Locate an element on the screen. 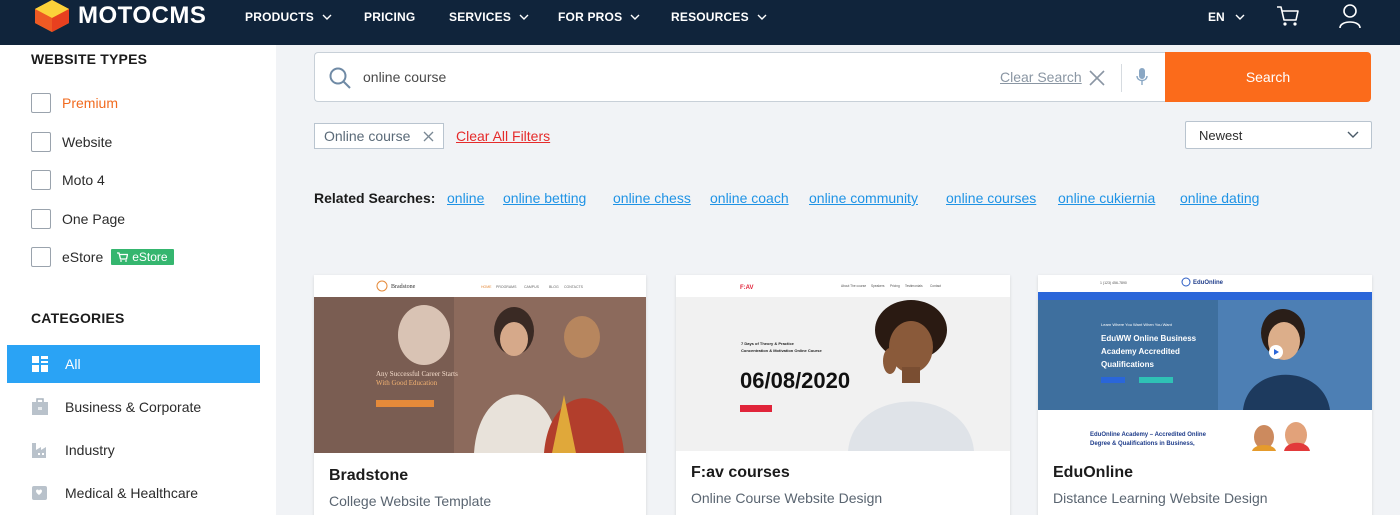 The width and height of the screenshot is (1400, 515). website-checkbox is located at coordinates (41, 142).